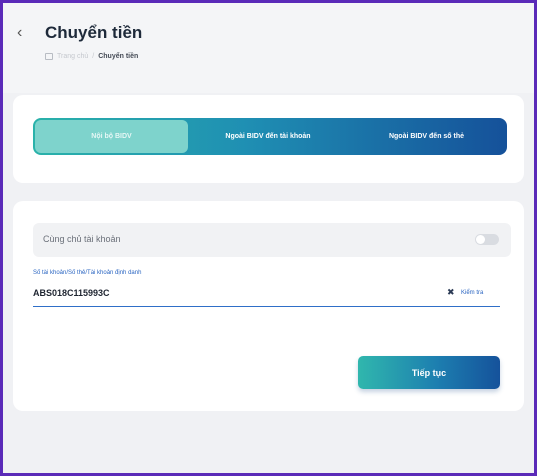 The height and width of the screenshot is (476, 537). Describe the element at coordinates (118, 56) in the screenshot. I see `breadcrumb-current: Chuyển tiền` at that location.